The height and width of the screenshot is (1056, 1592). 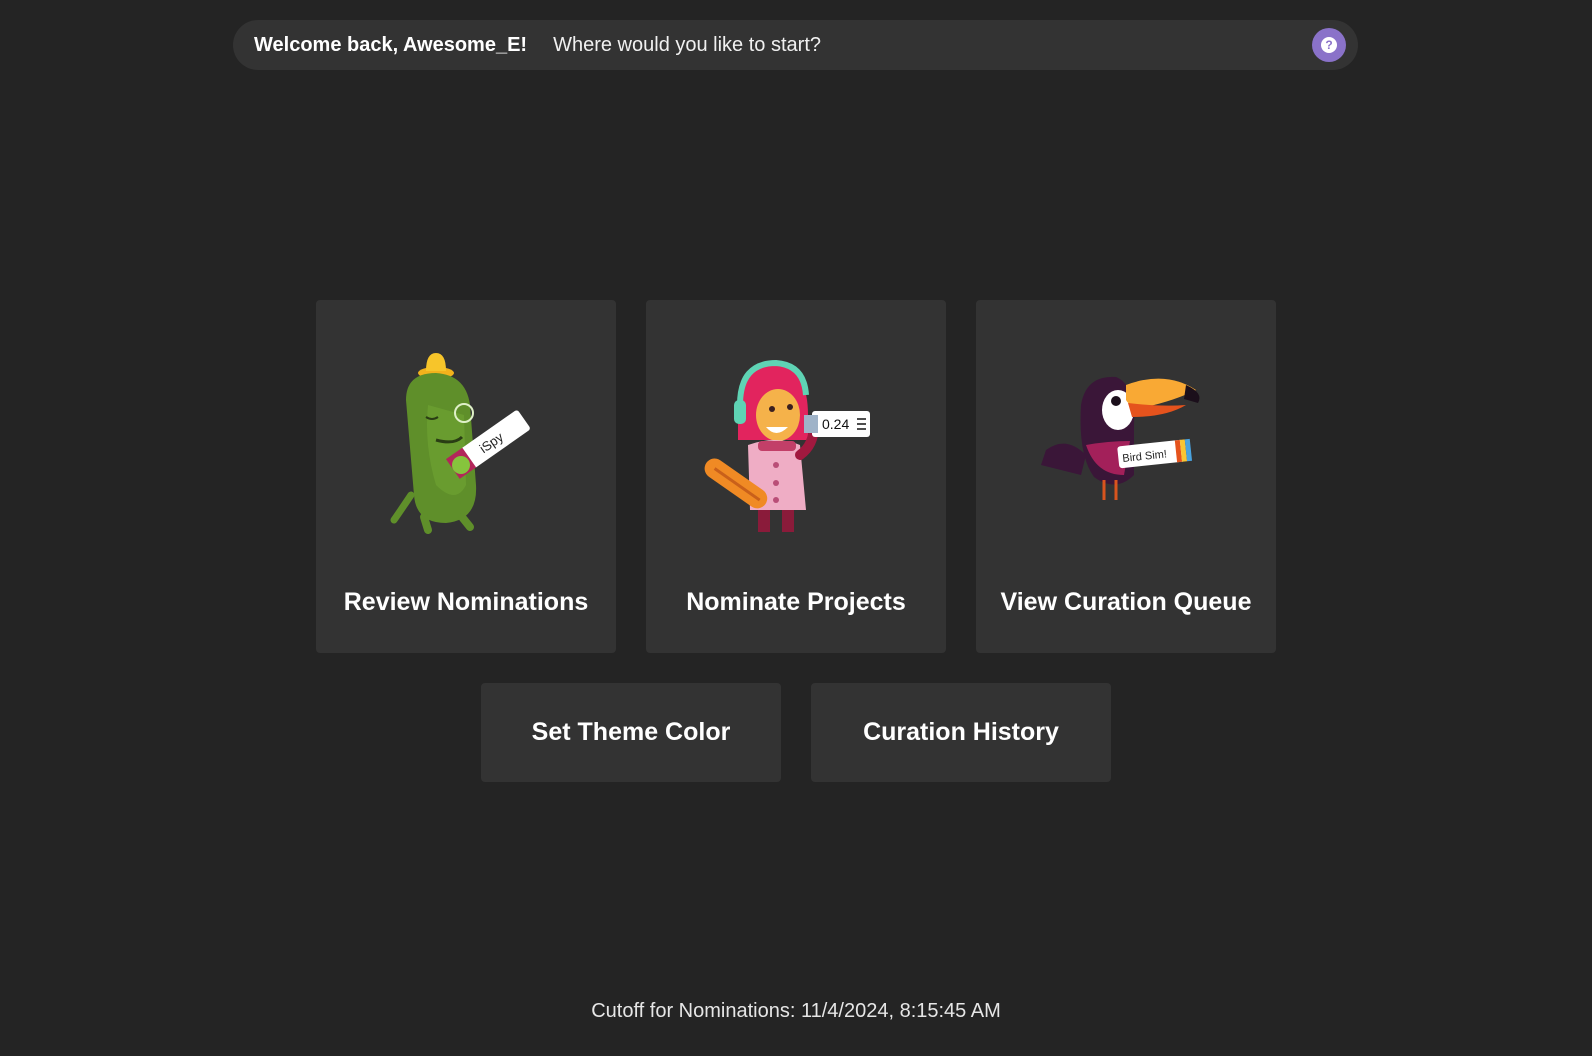 What do you see at coordinates (466, 602) in the screenshot?
I see `review-nominations-label: Review Nominations` at bounding box center [466, 602].